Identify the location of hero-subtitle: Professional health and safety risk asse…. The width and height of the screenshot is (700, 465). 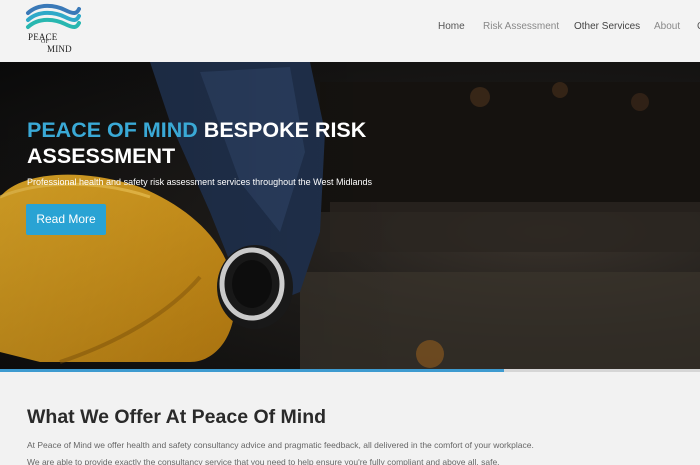
(200, 182).